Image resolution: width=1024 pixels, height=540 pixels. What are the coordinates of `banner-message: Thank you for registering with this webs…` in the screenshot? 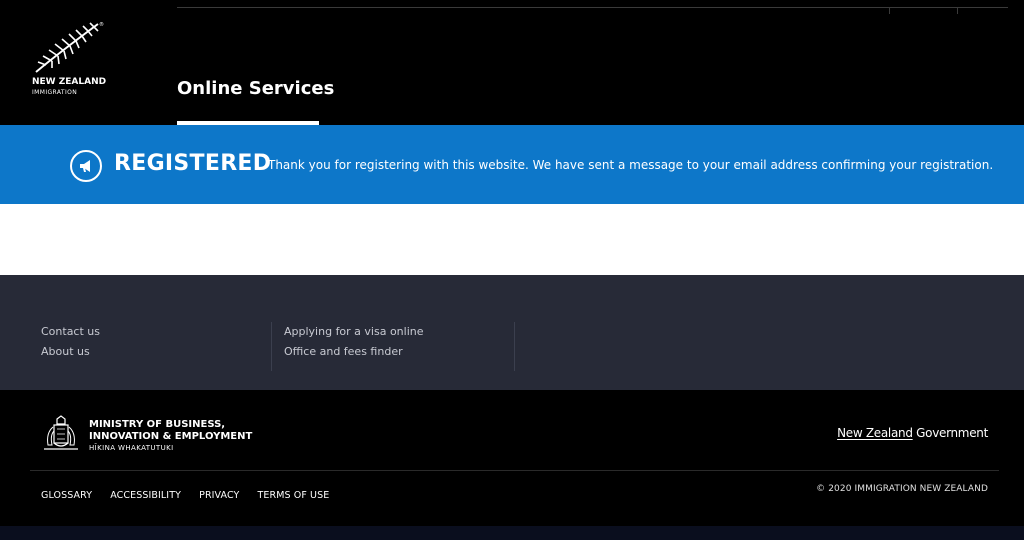 It's located at (631, 165).